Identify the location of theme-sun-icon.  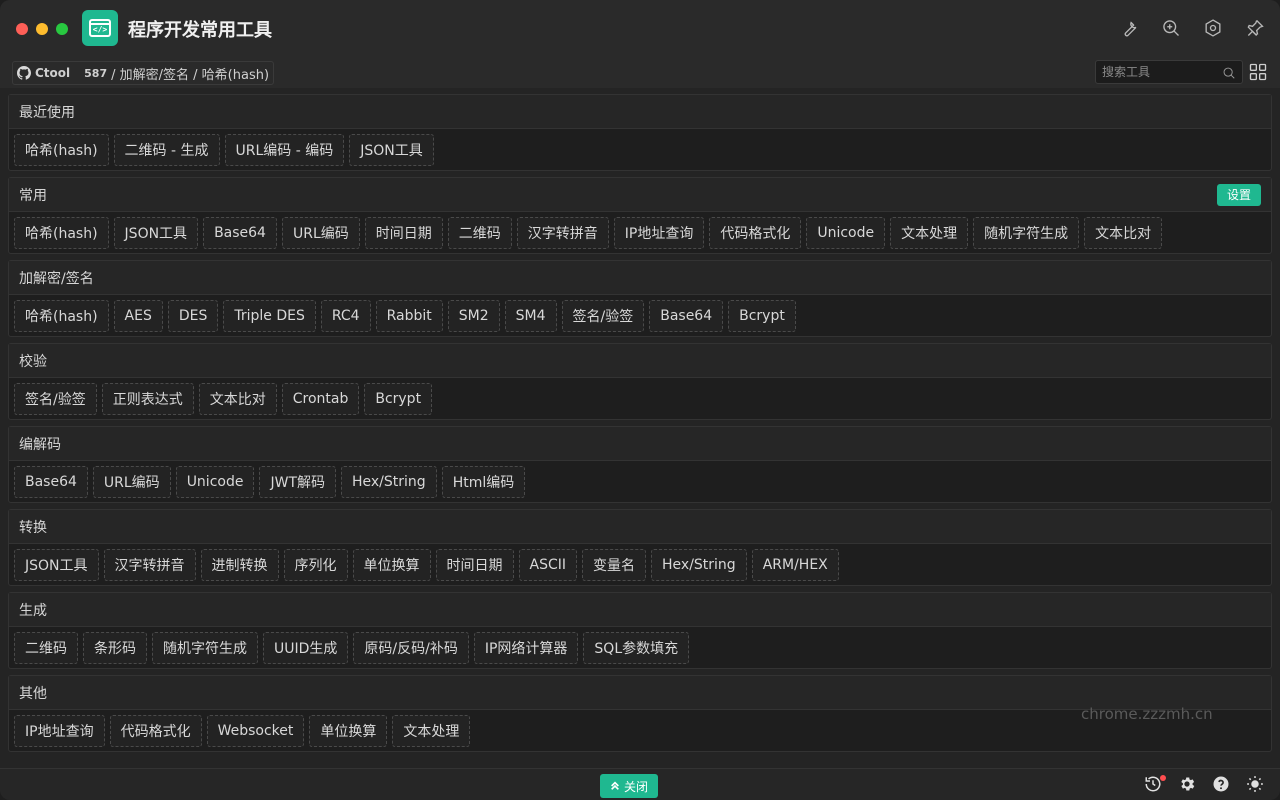
(1256, 785).